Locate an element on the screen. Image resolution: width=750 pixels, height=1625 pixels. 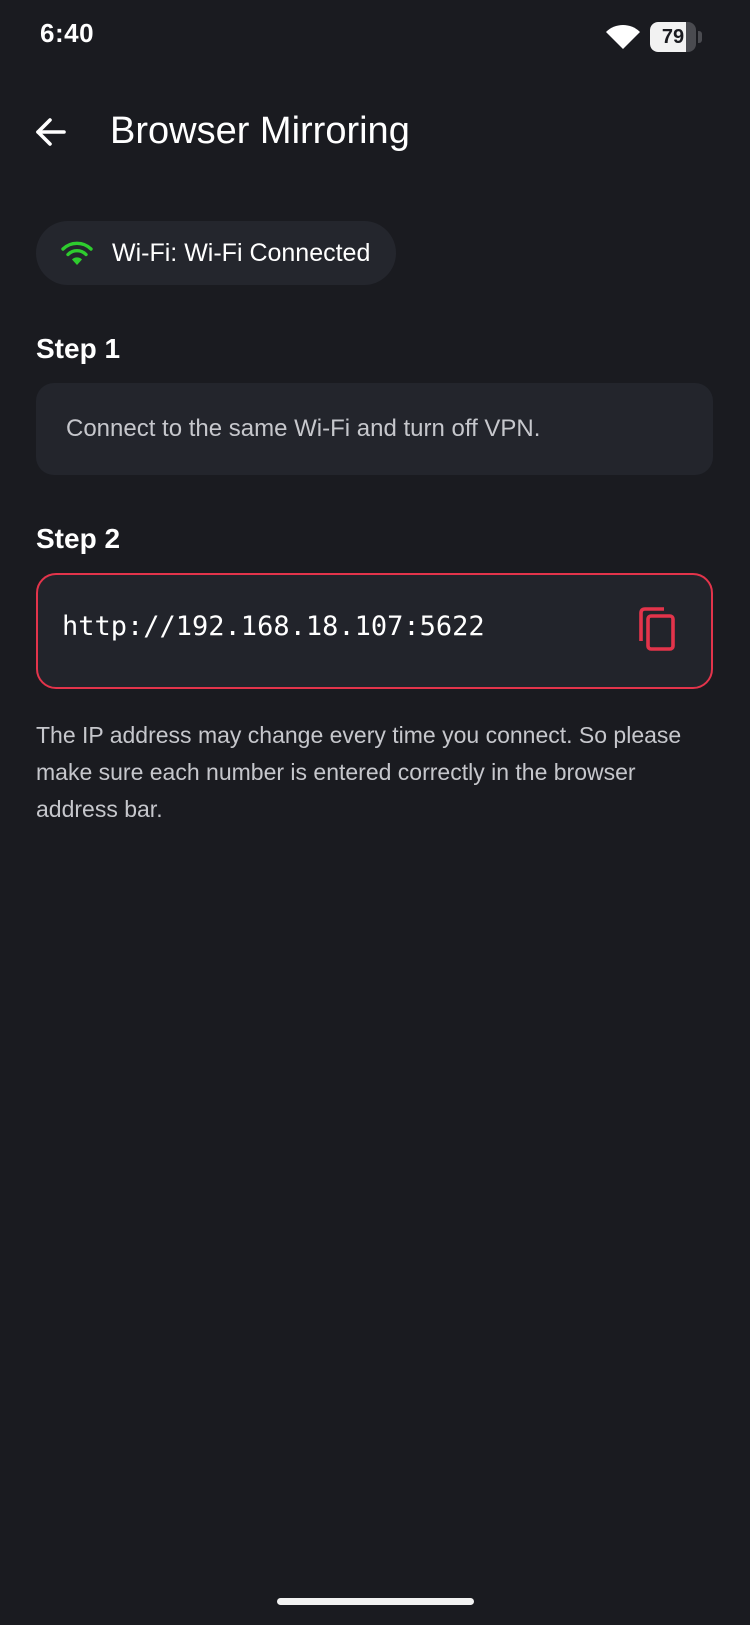
status-bar: 6:40 79 is located at coordinates (375, 37).